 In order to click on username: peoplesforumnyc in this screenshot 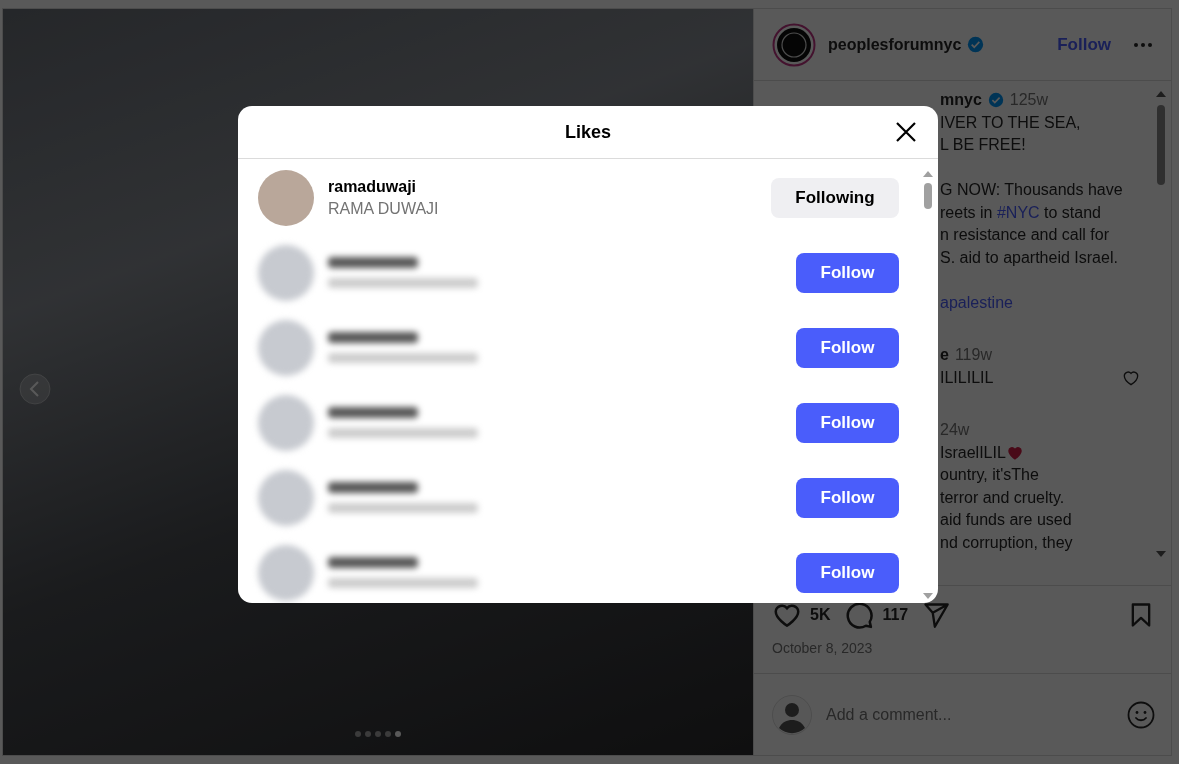, I will do `click(895, 44)`.